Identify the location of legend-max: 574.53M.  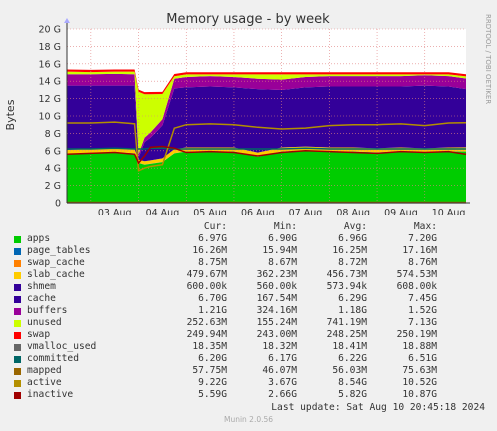
(416, 274).